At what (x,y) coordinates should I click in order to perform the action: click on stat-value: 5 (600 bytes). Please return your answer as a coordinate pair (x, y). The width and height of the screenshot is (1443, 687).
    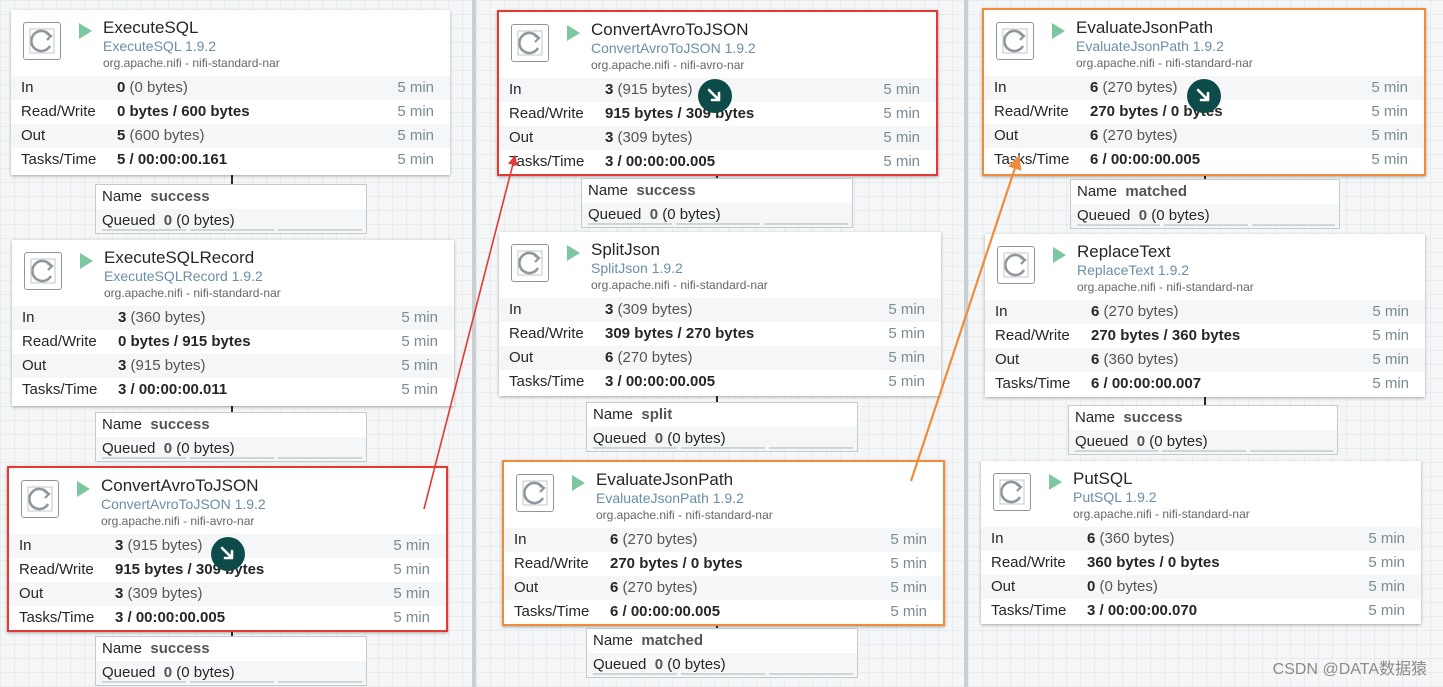
    Looking at the image, I should click on (161, 135).